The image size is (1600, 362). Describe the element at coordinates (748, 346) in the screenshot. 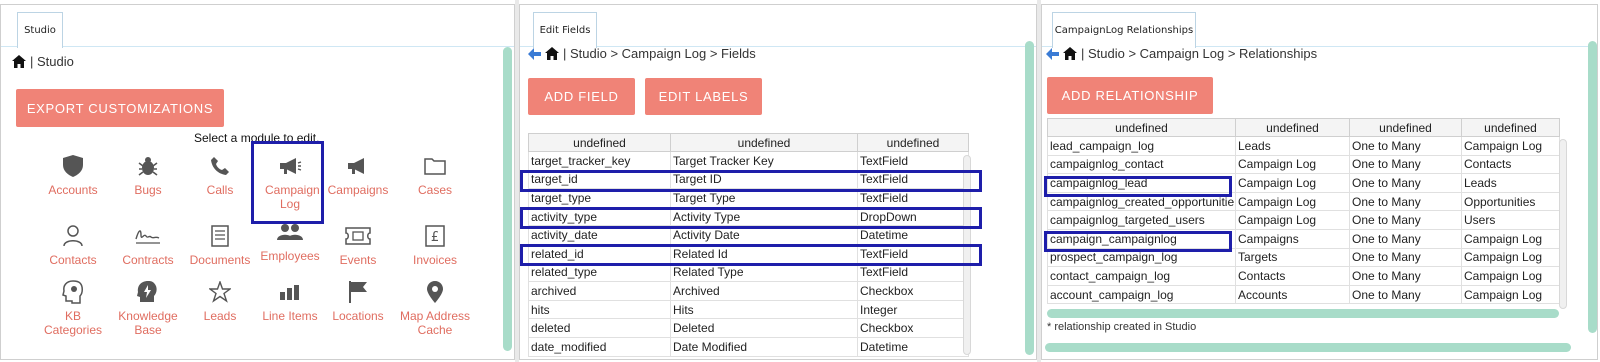

I see `table-row: date_modified Date Modified Datetime` at that location.